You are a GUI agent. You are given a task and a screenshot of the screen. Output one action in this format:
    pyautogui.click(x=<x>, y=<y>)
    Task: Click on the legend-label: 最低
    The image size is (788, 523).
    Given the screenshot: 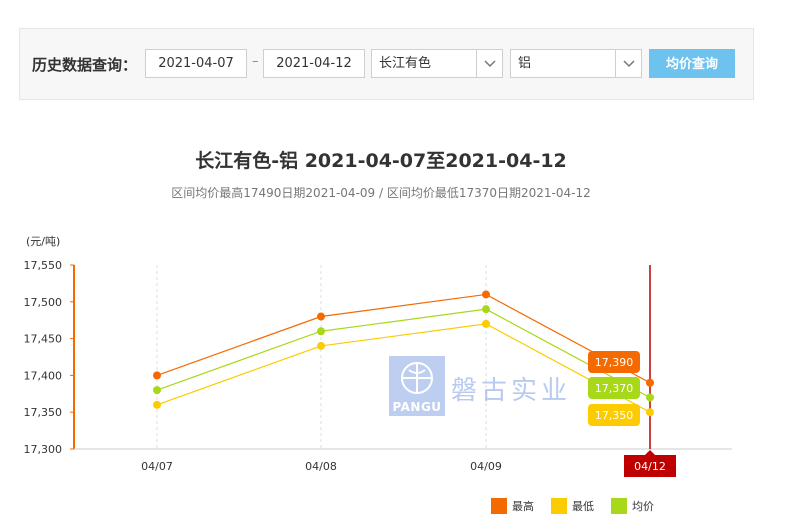 What is the action you would take?
    pyautogui.click(x=583, y=506)
    